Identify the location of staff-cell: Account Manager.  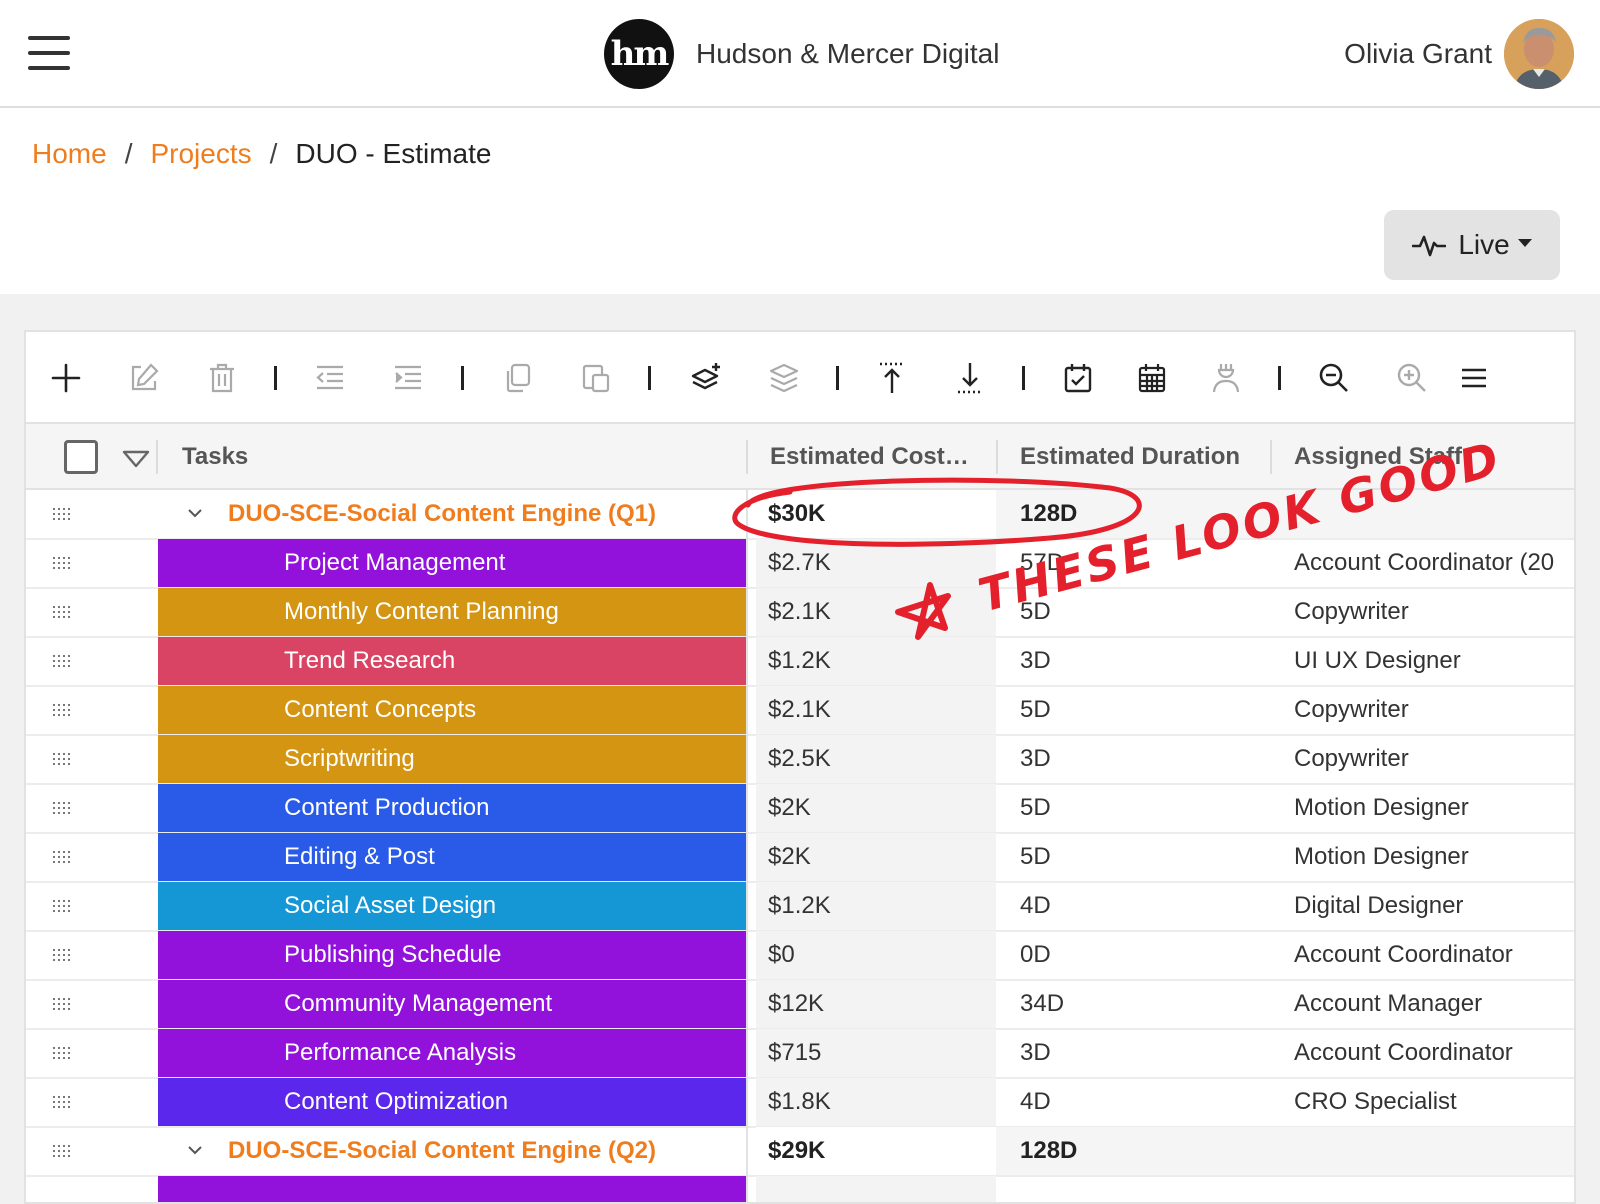
(1422, 1004).